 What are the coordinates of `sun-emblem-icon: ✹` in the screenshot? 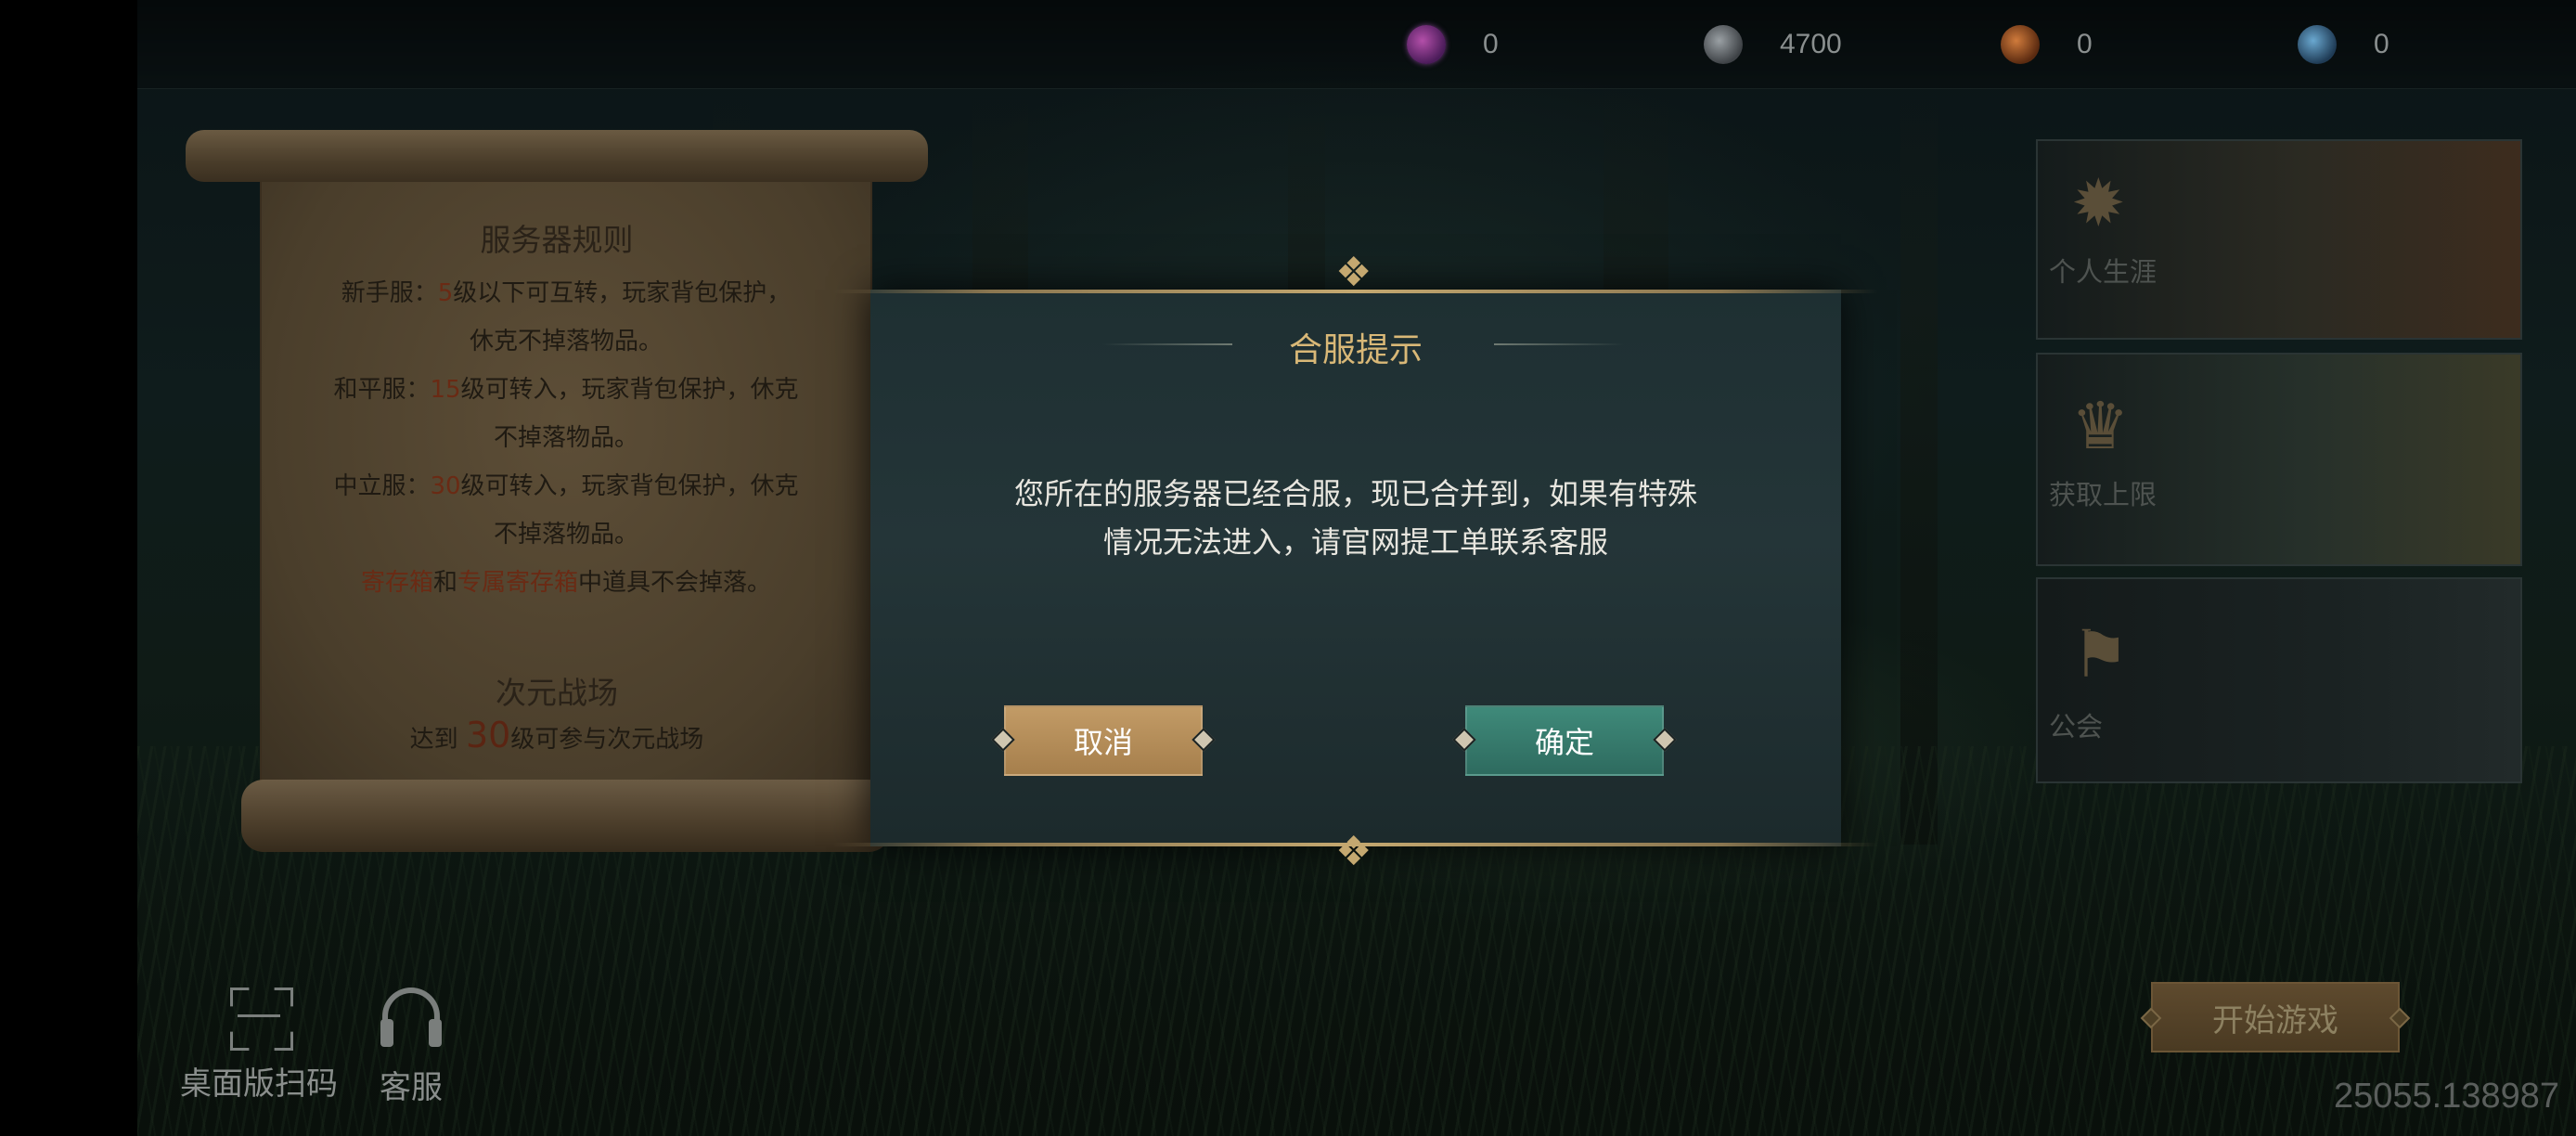 It's located at (2098, 203).